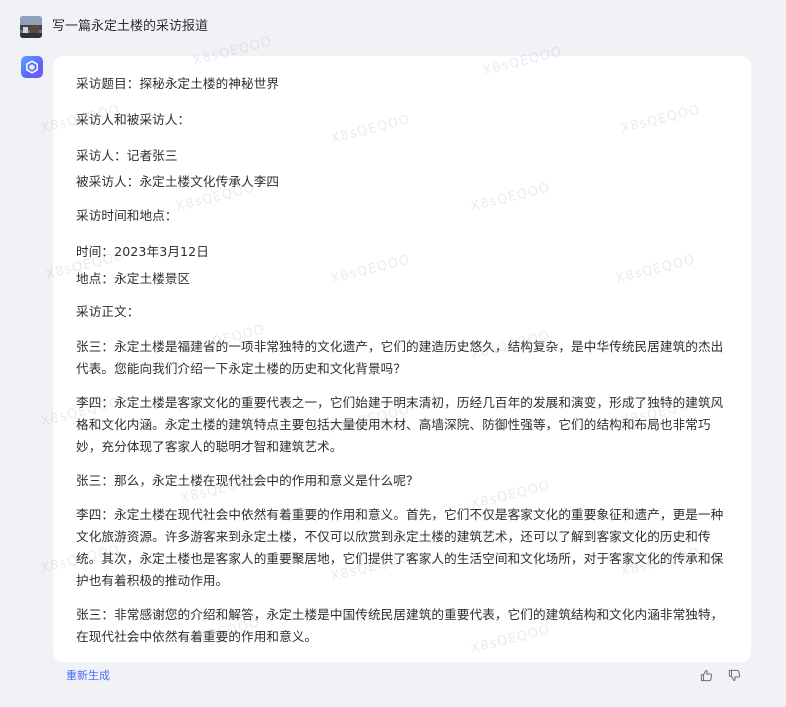 The height and width of the screenshot is (707, 786). What do you see at coordinates (127, 215) in the screenshot?
I see `section-heading-time-place: 采访时间和地点：` at bounding box center [127, 215].